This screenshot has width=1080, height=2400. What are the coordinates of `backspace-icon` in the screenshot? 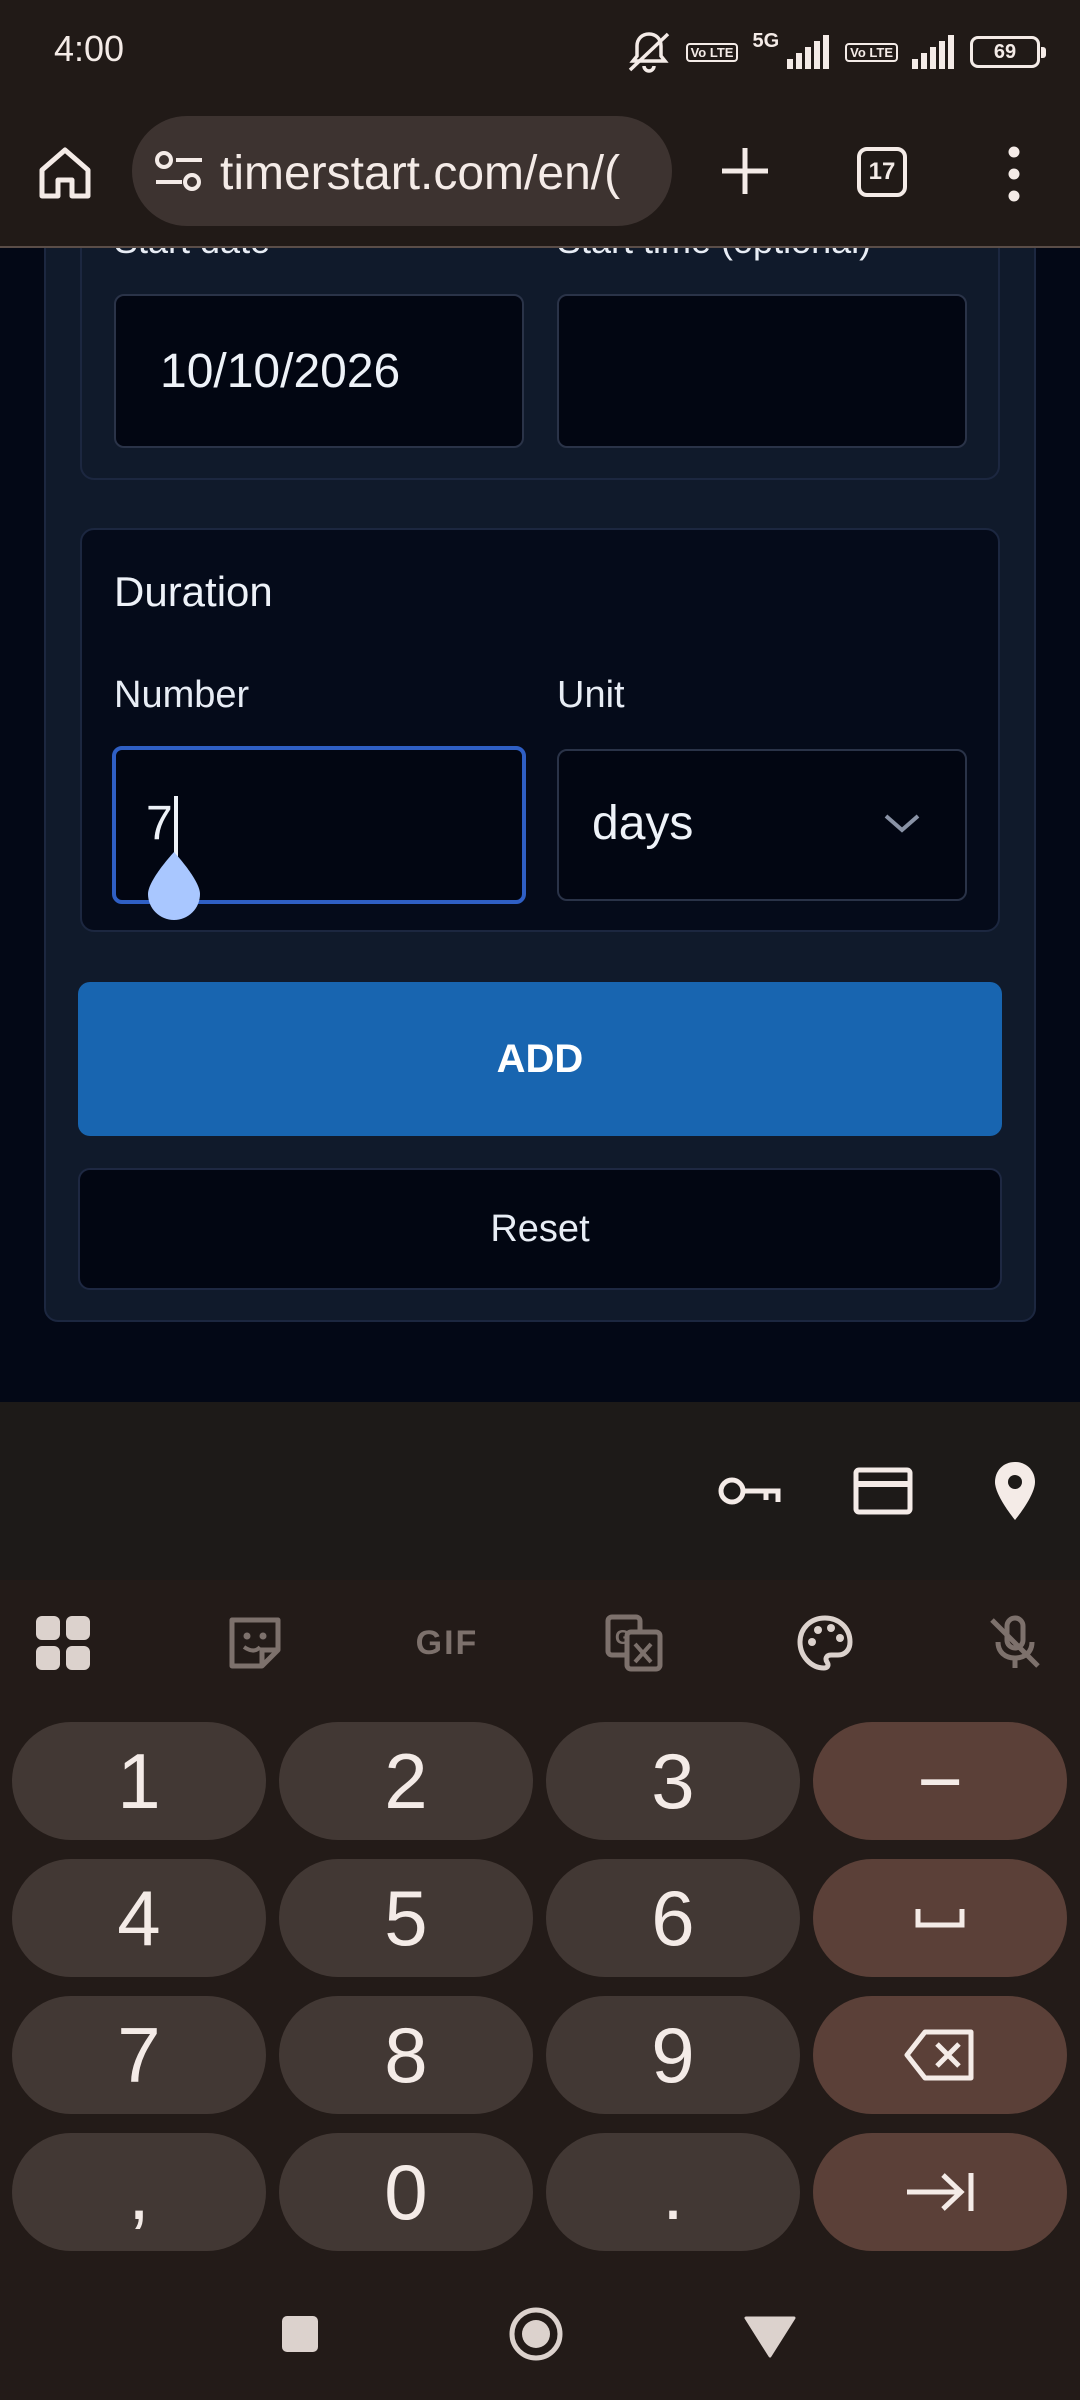 It's located at (939, 2055).